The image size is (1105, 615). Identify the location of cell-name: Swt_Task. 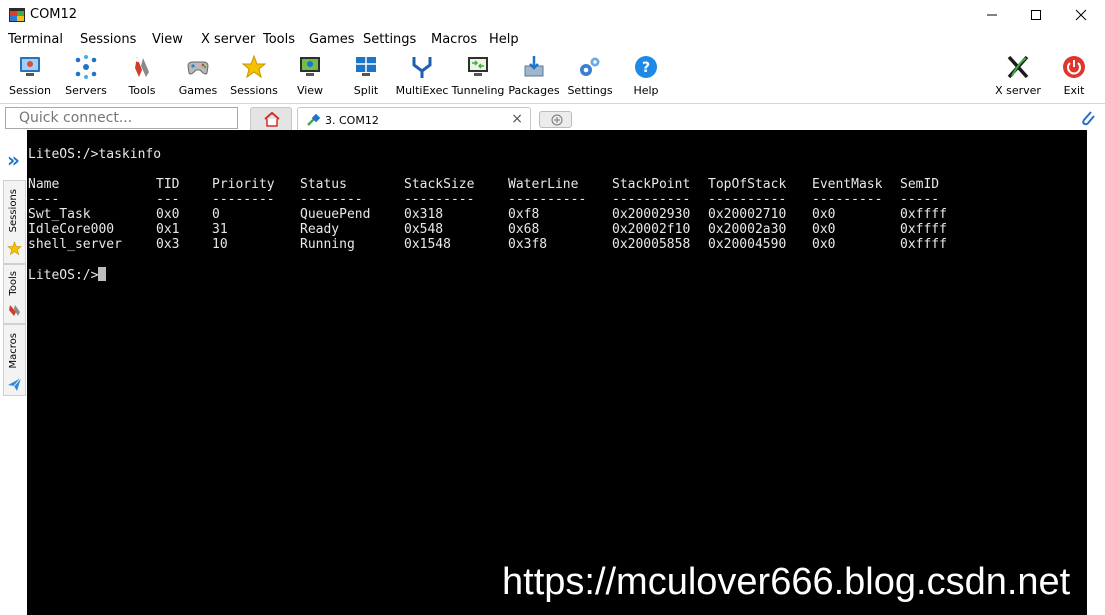
(59, 214).